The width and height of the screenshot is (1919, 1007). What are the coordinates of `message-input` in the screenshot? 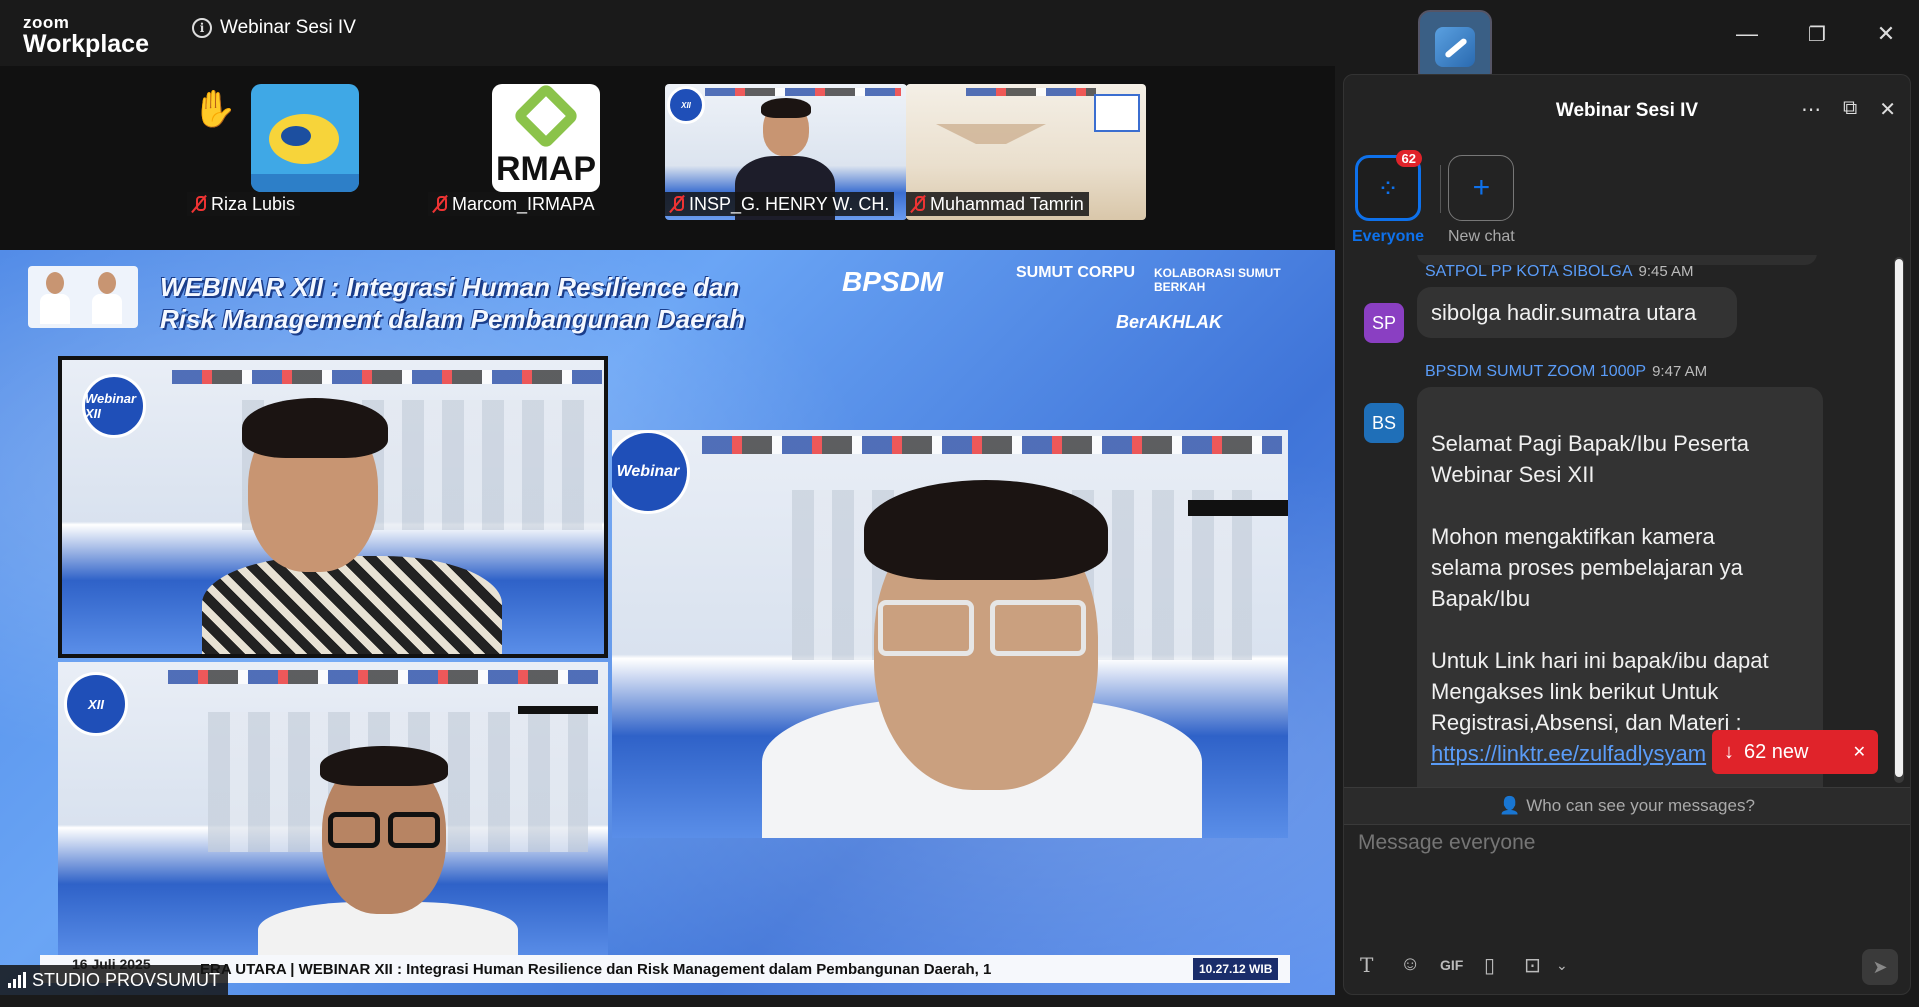 It's located at (1628, 843).